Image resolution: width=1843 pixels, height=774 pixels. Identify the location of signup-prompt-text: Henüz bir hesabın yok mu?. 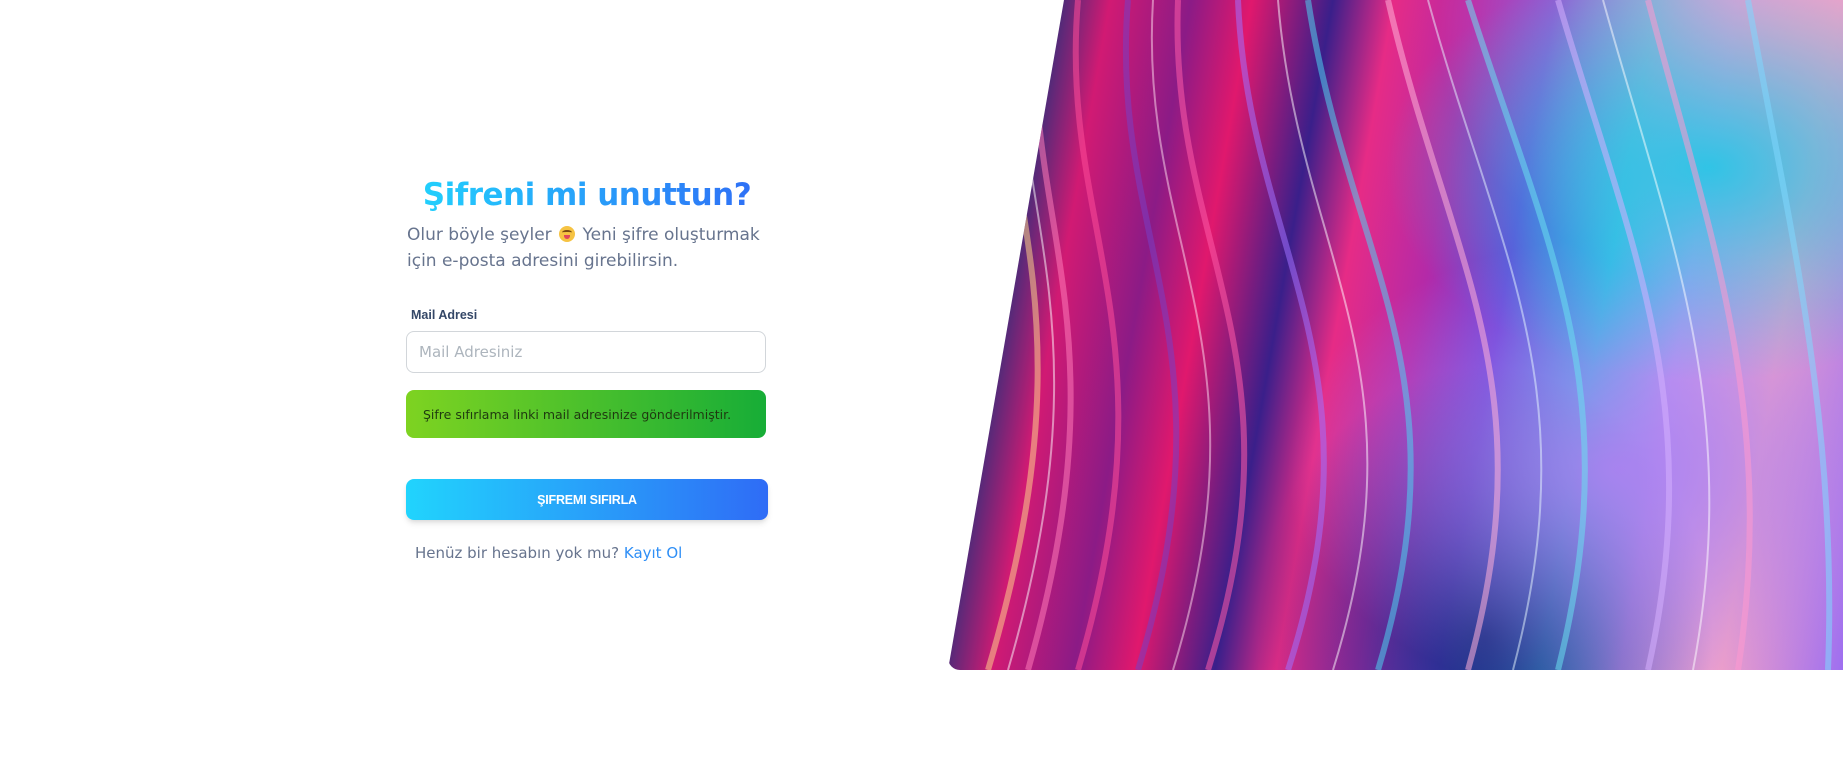
(517, 553).